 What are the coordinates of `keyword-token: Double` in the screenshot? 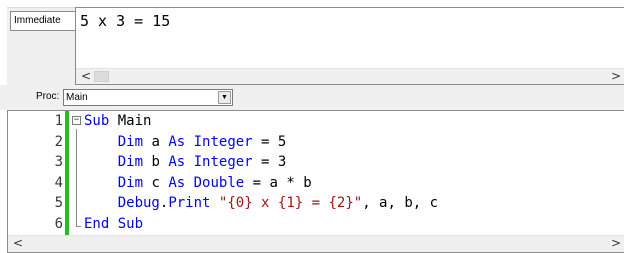 It's located at (219, 182).